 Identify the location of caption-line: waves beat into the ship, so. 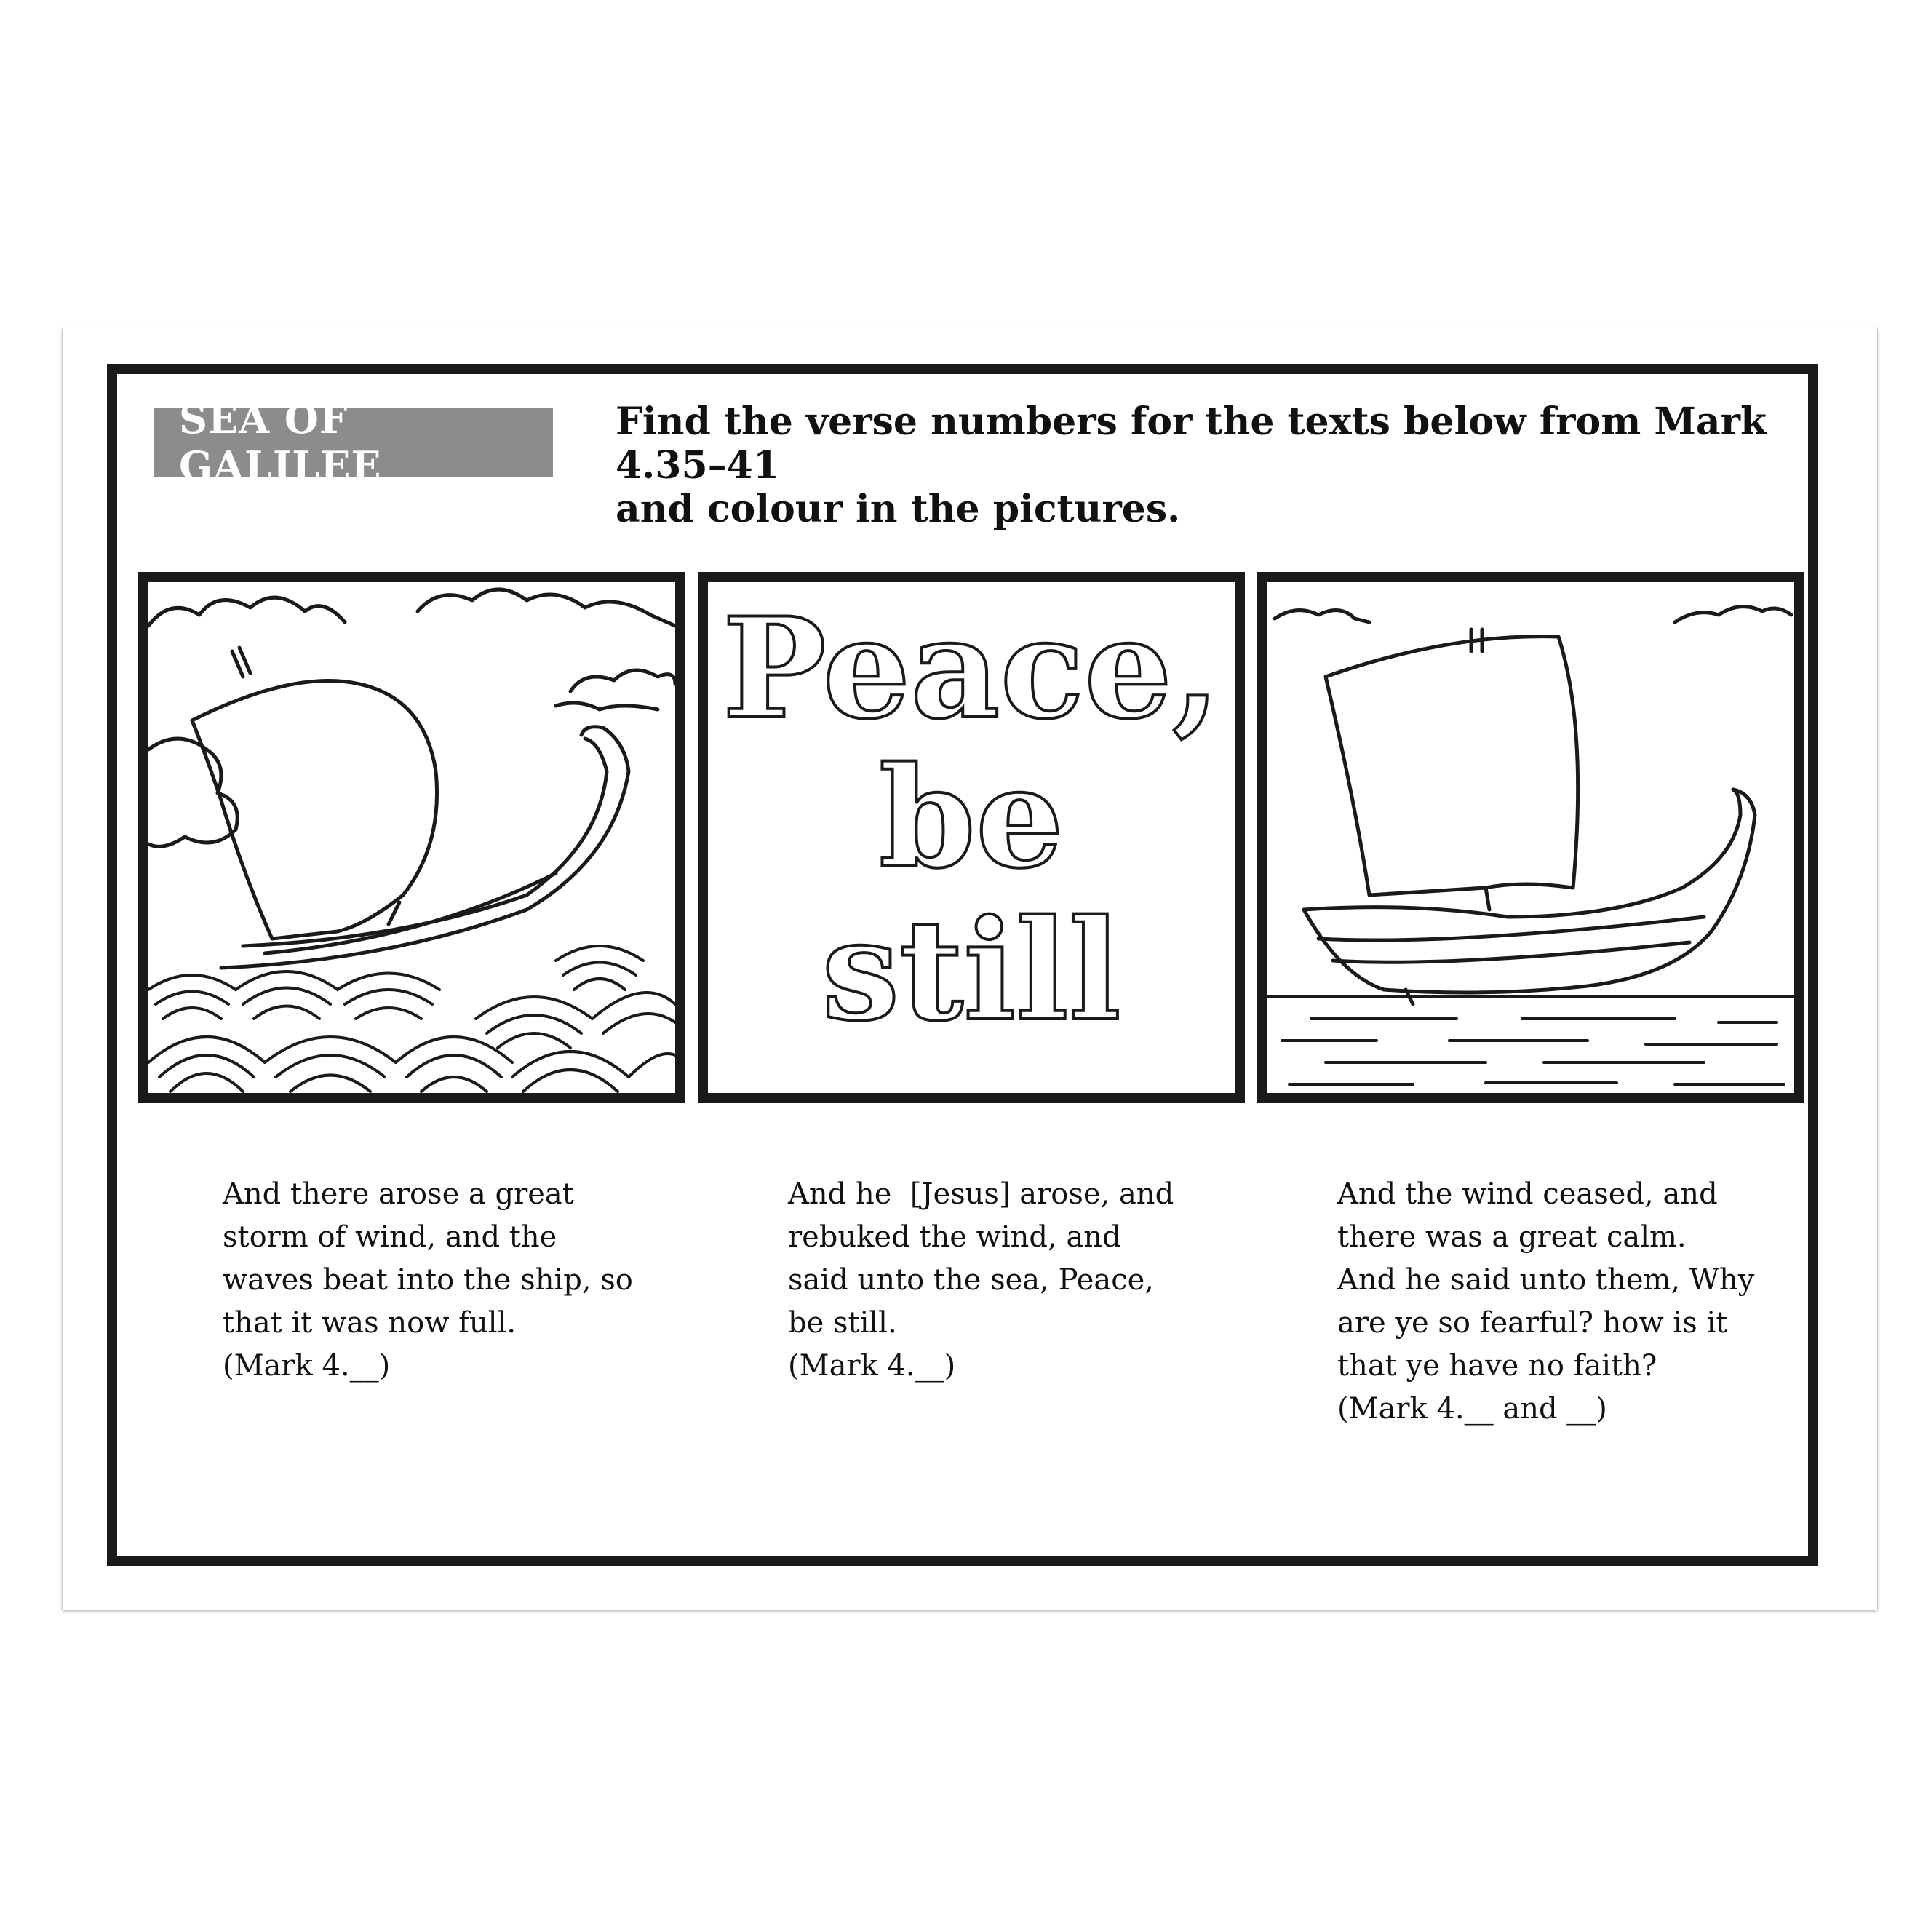
(428, 1280).